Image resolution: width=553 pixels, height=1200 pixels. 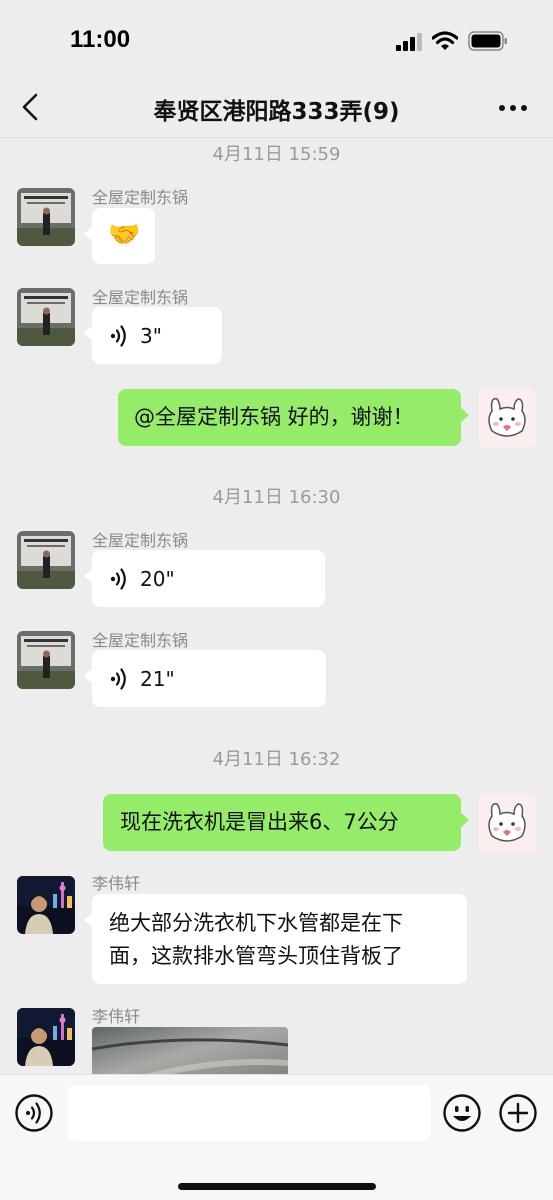 I want to click on status-time: 11:00, so click(x=100, y=39).